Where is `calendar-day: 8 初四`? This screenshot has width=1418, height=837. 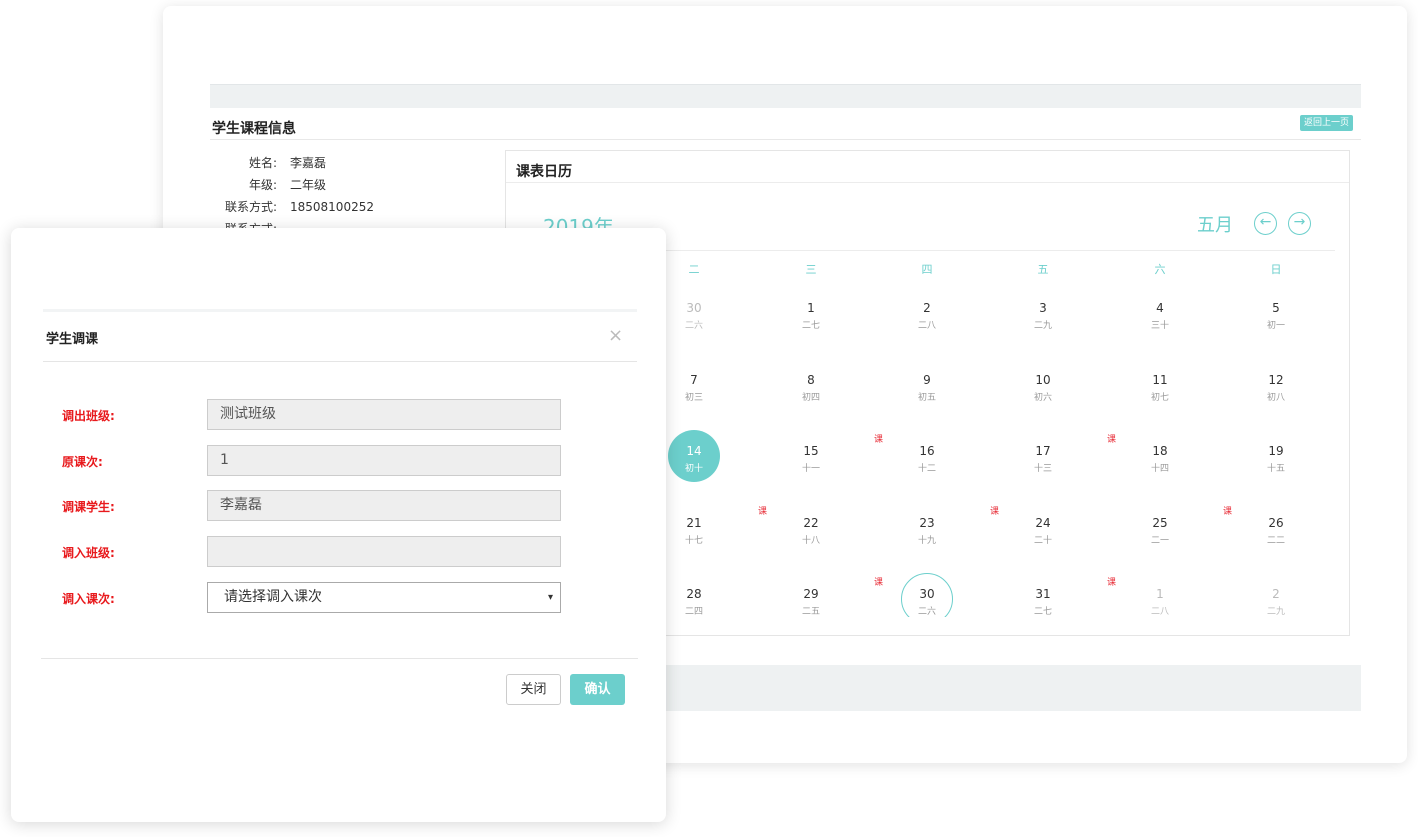 calendar-day: 8 初四 is located at coordinates (811, 388).